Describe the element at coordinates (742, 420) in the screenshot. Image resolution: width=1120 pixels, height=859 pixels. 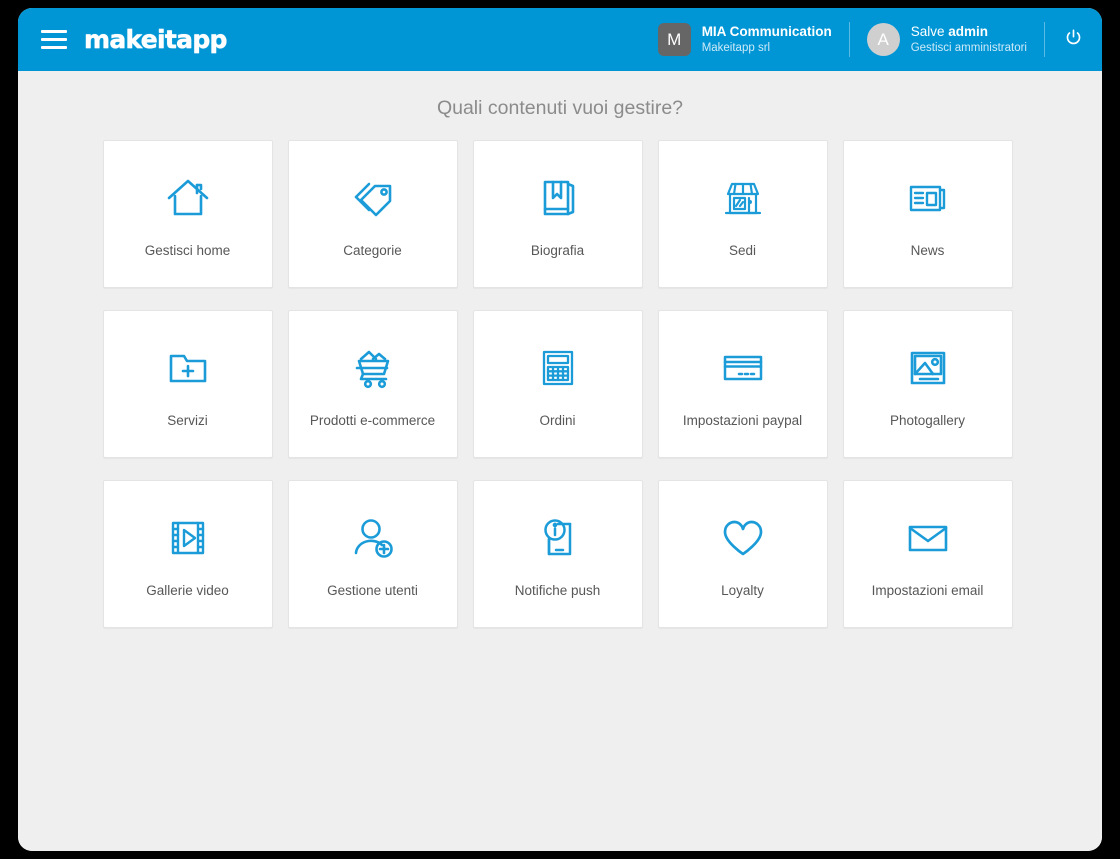
I see `tile-label: Impostazioni paypal` at that location.